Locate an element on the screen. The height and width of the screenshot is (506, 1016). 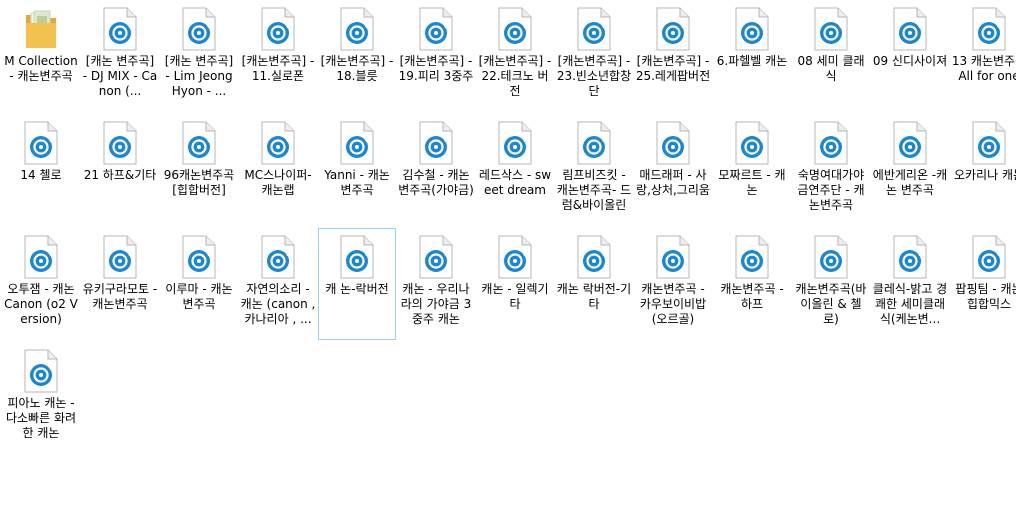
audio-file-item: 08 세미 클래식 is located at coordinates (831, 56).